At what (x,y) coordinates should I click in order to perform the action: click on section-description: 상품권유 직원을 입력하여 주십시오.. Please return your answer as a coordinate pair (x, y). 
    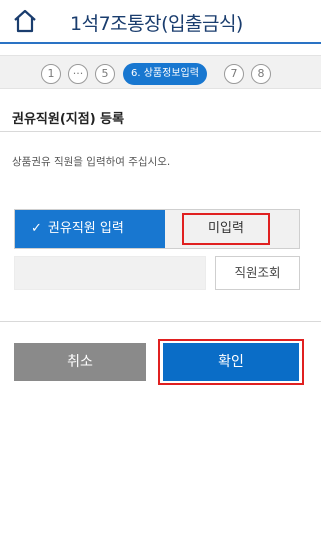
    Looking at the image, I should click on (91, 162).